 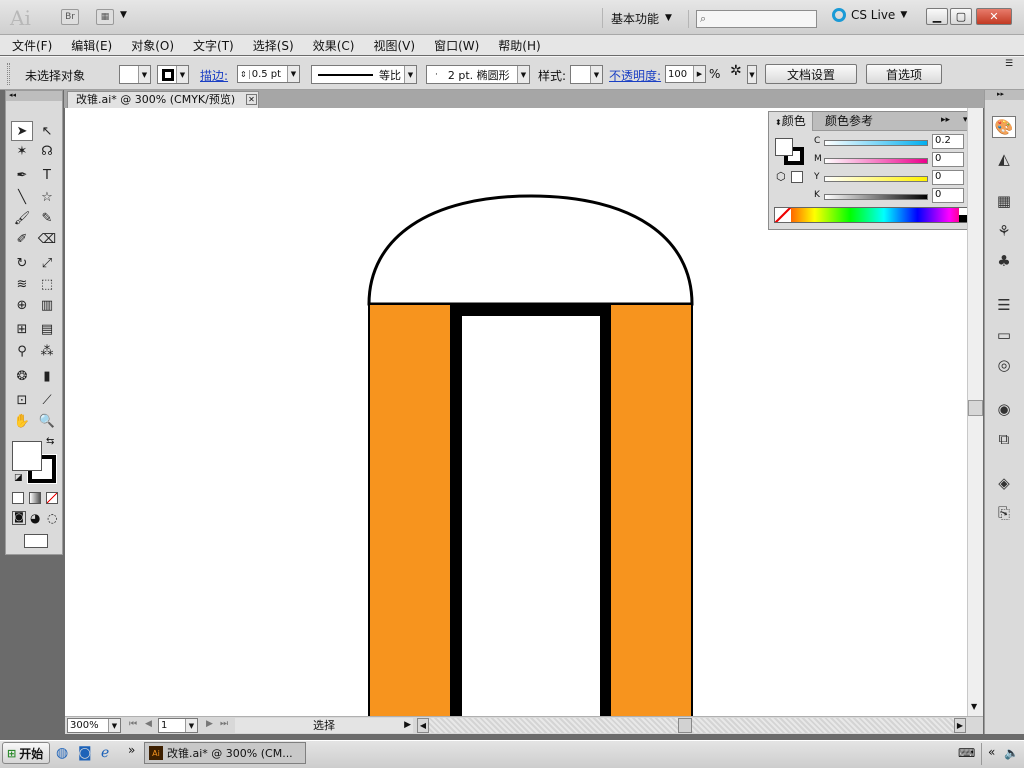 I want to click on web-safe-swatch, so click(x=797, y=177).